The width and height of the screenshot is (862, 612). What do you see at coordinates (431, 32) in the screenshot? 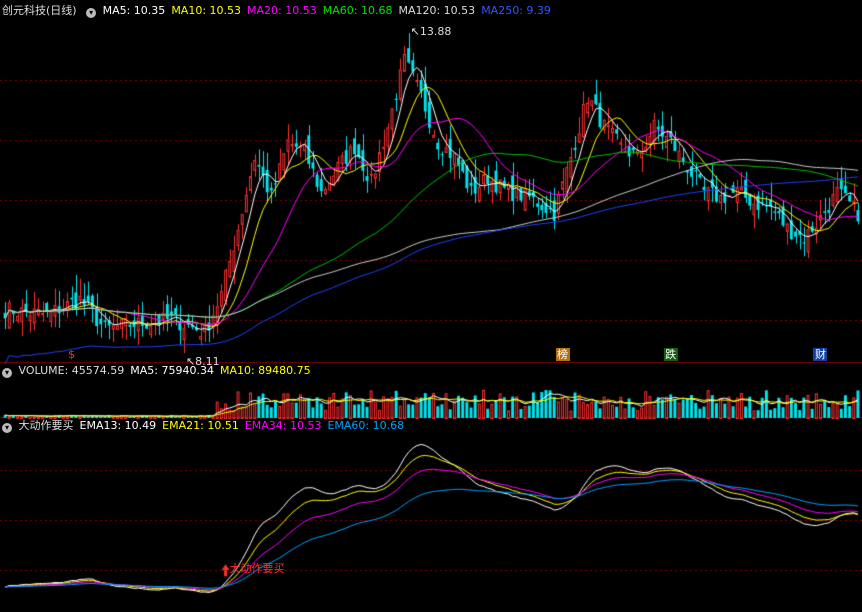
I see `high-price-label: ↖13.88` at bounding box center [431, 32].